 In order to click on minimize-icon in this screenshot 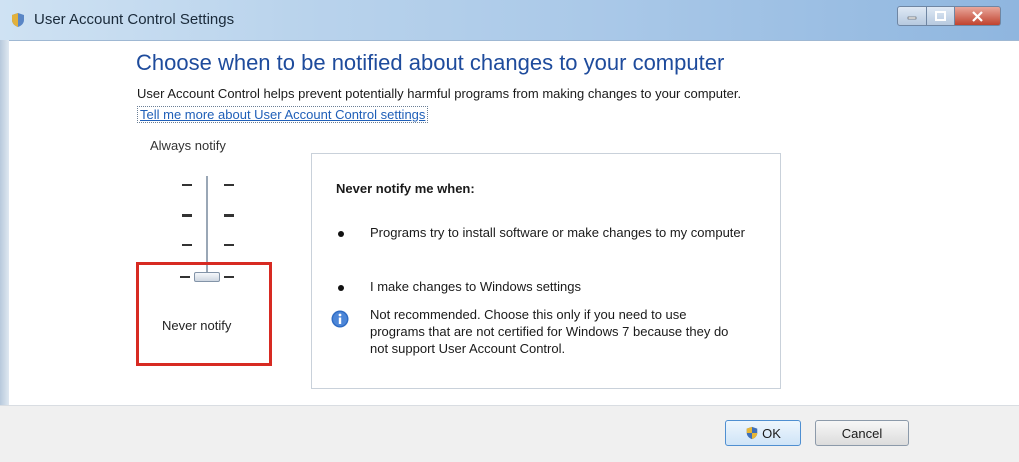, I will do `click(912, 18)`.